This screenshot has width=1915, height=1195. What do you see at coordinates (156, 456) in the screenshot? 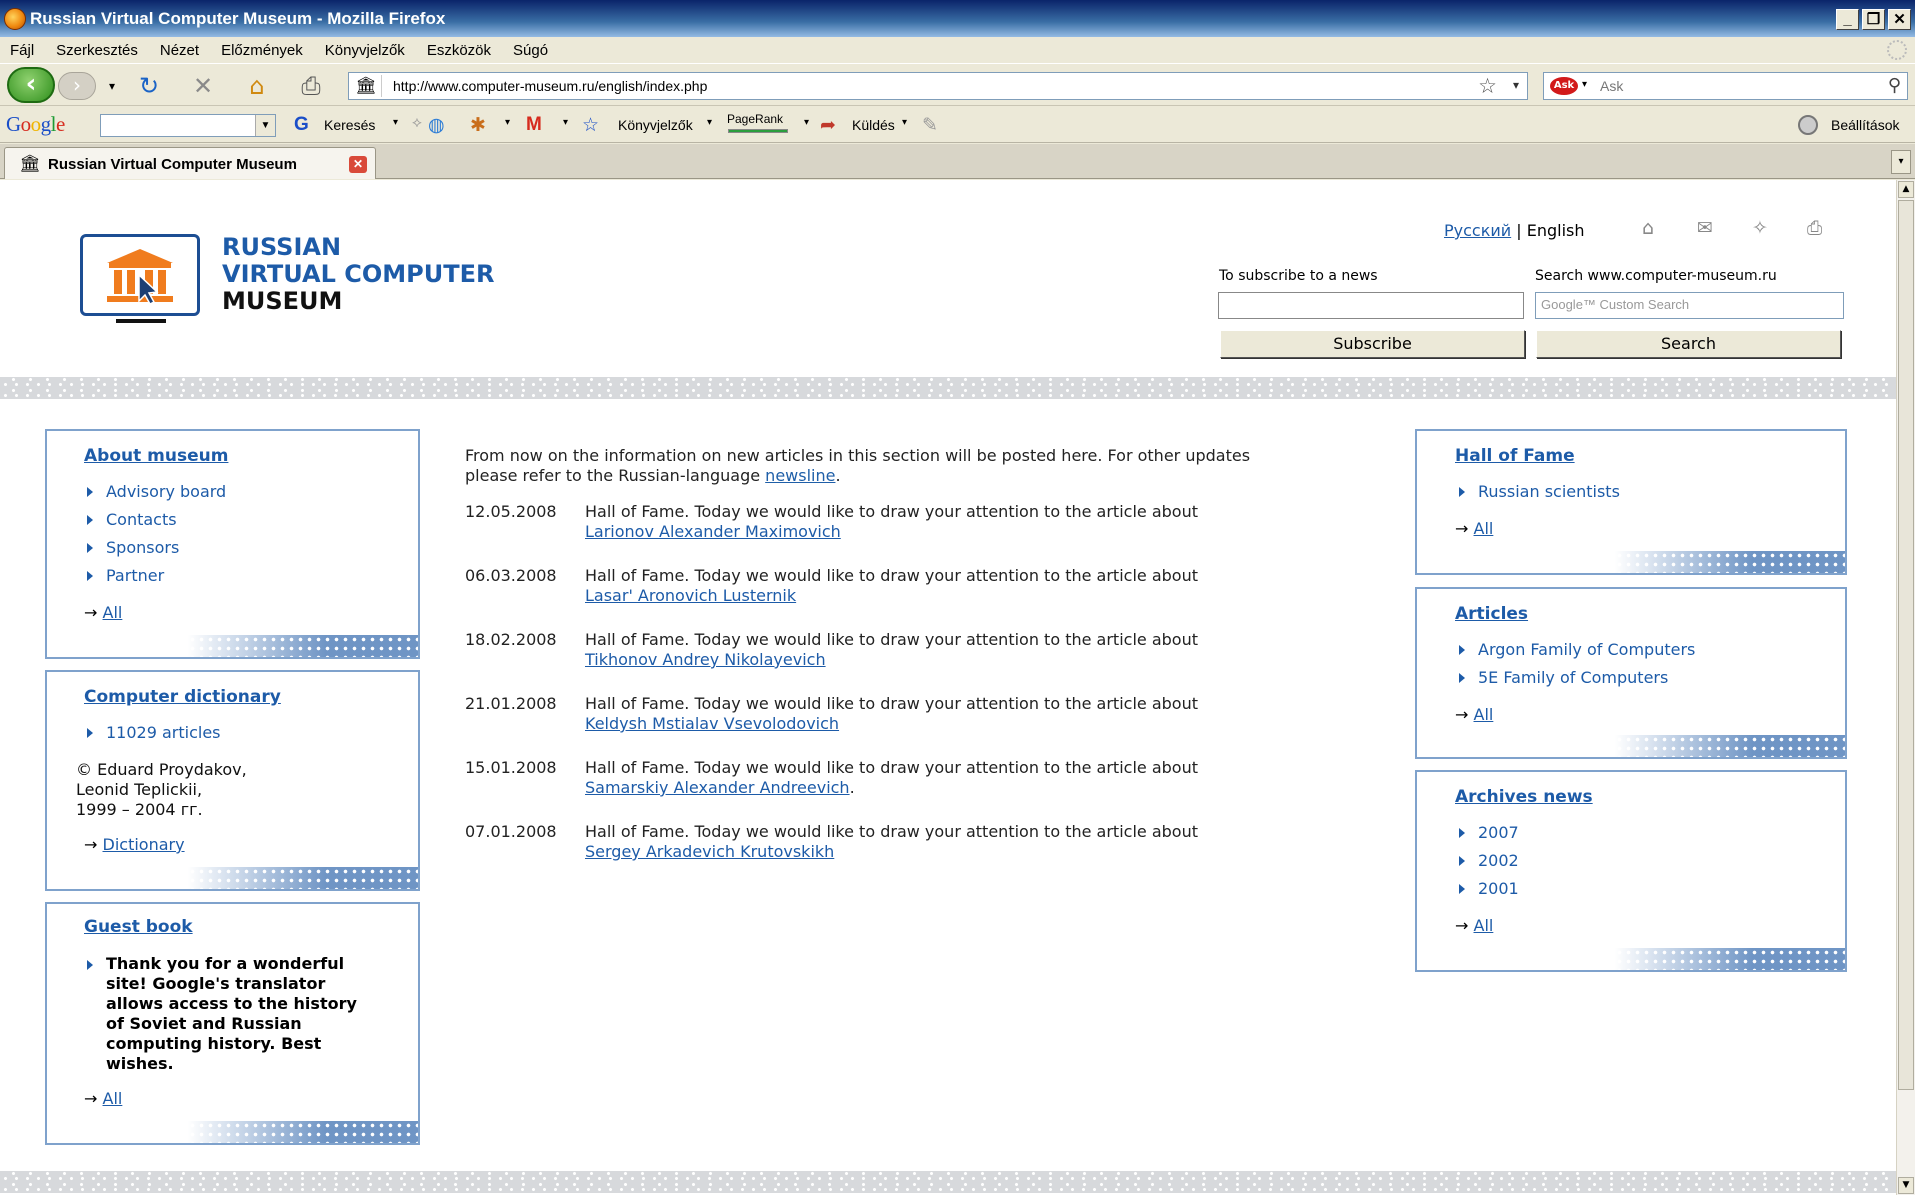
I see `about-museum-title: About museum` at bounding box center [156, 456].